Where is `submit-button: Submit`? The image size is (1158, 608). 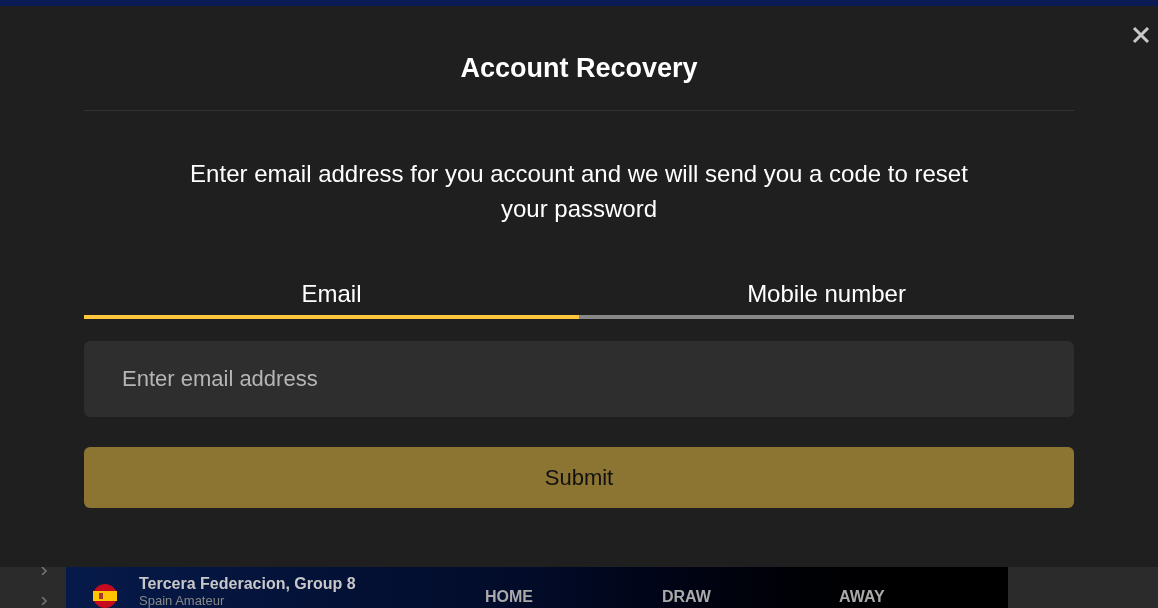
submit-button: Submit is located at coordinates (579, 477).